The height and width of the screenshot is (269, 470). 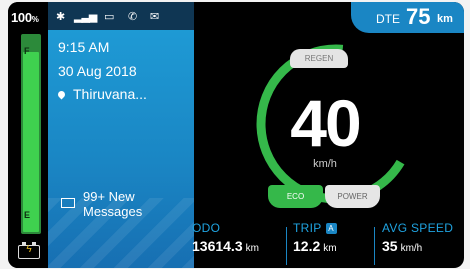 I want to click on messages-notification: 99+ New Messages, so click(x=112, y=204).